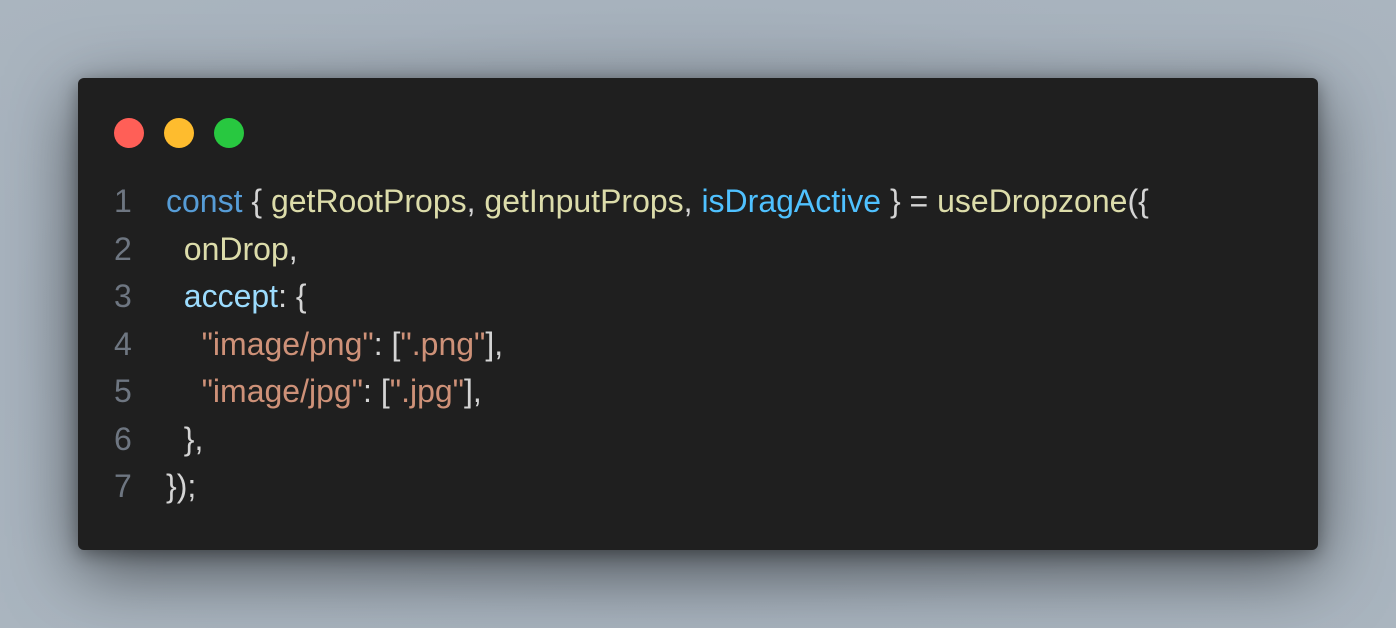  Describe the element at coordinates (791, 201) in the screenshot. I see `code-token-variable-bright: isDragActive` at that location.